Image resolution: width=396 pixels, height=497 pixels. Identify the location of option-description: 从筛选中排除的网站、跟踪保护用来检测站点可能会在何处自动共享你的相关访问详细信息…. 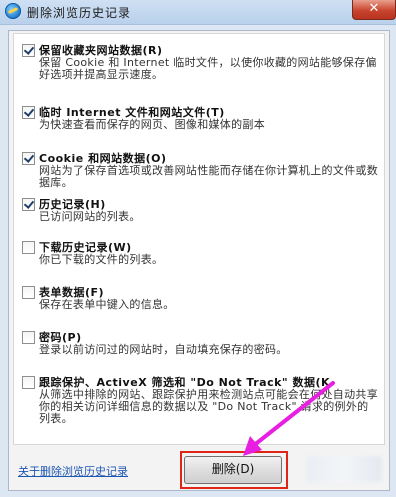
(208, 406).